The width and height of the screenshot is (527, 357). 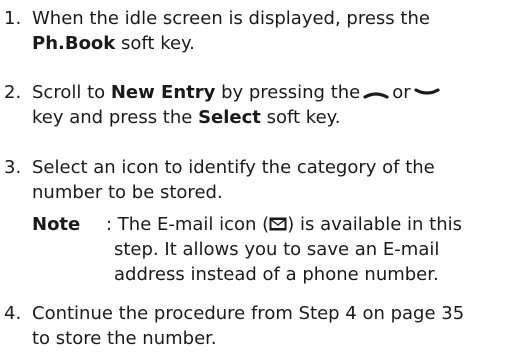 I want to click on step-line: Ph.Book soft key., so click(x=113, y=43).